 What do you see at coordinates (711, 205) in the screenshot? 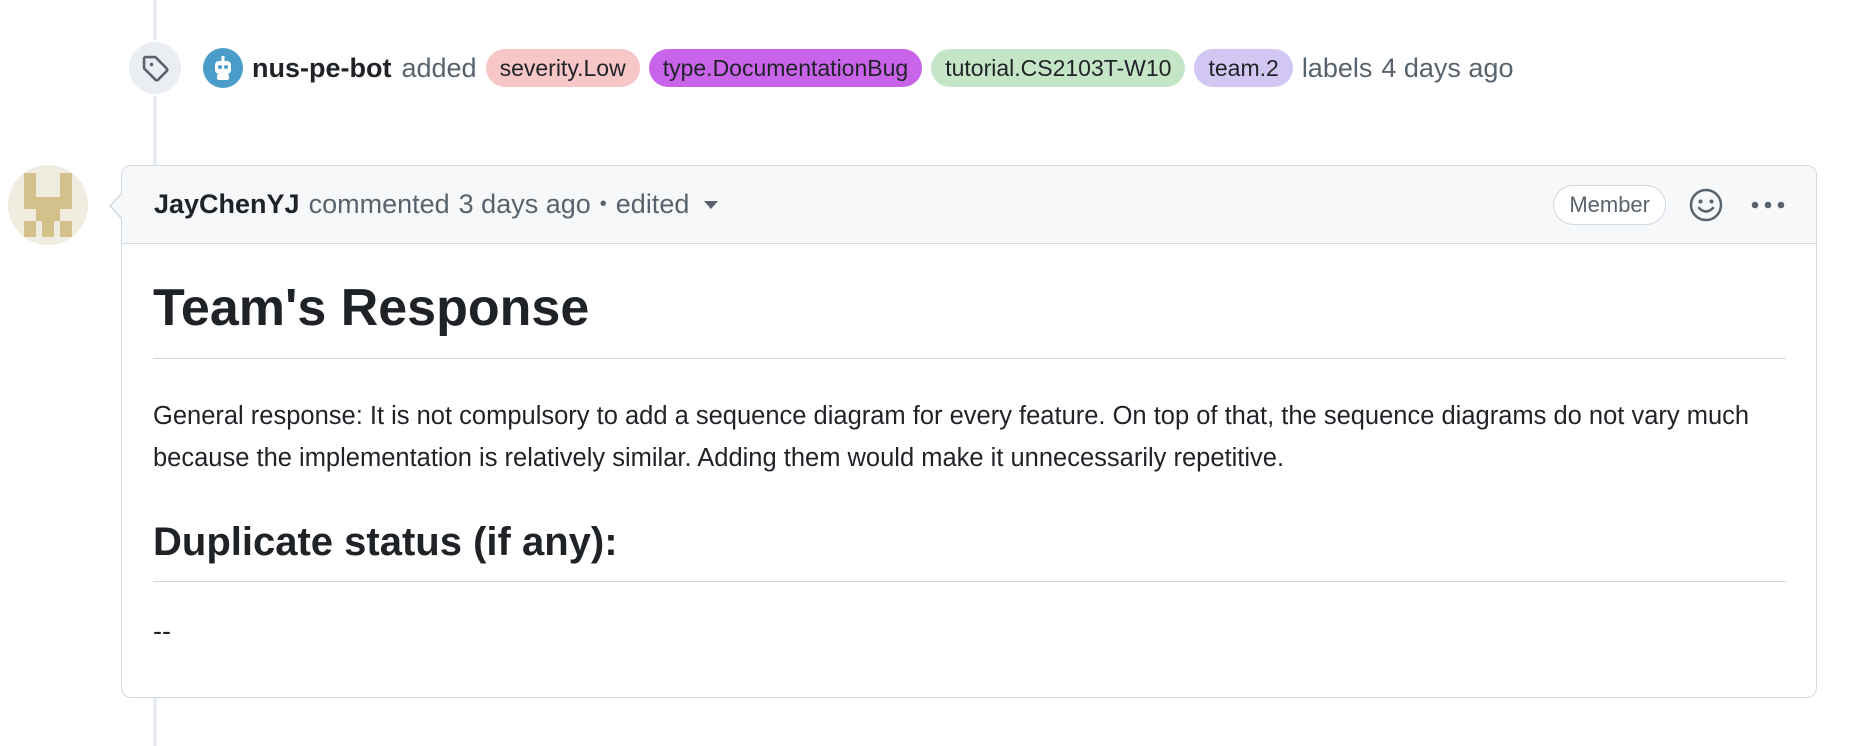
I see `chevron-down-icon` at bounding box center [711, 205].